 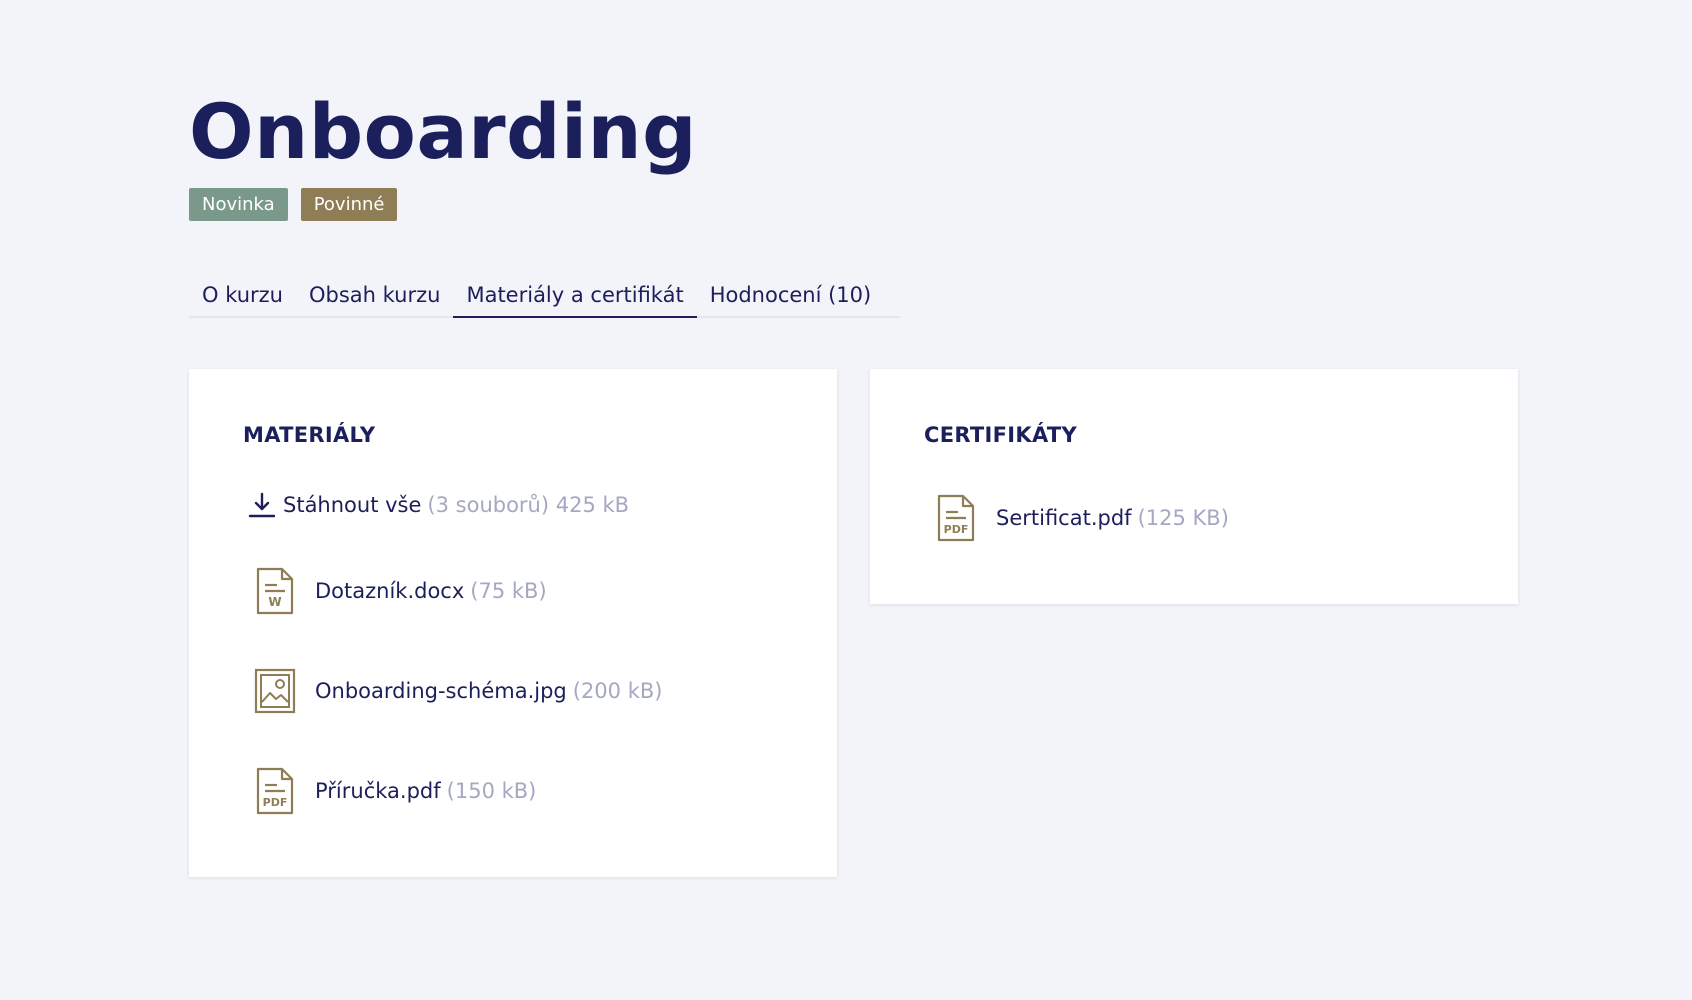 I want to click on tab-course-content: Obsah kurzu, so click(x=374, y=293).